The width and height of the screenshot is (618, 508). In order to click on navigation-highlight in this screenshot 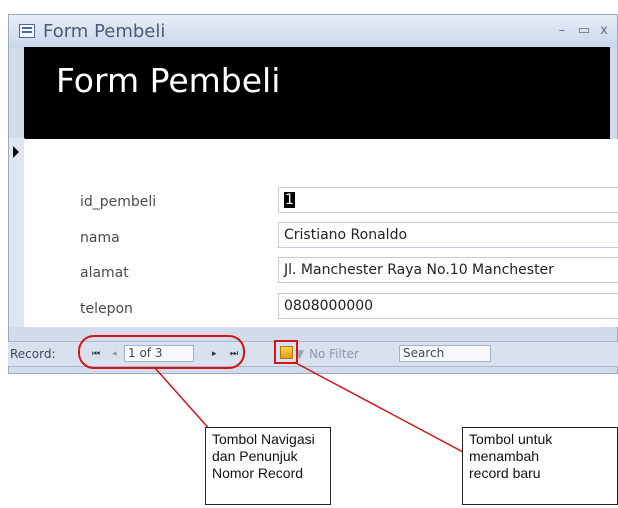, I will do `click(161, 352)`.